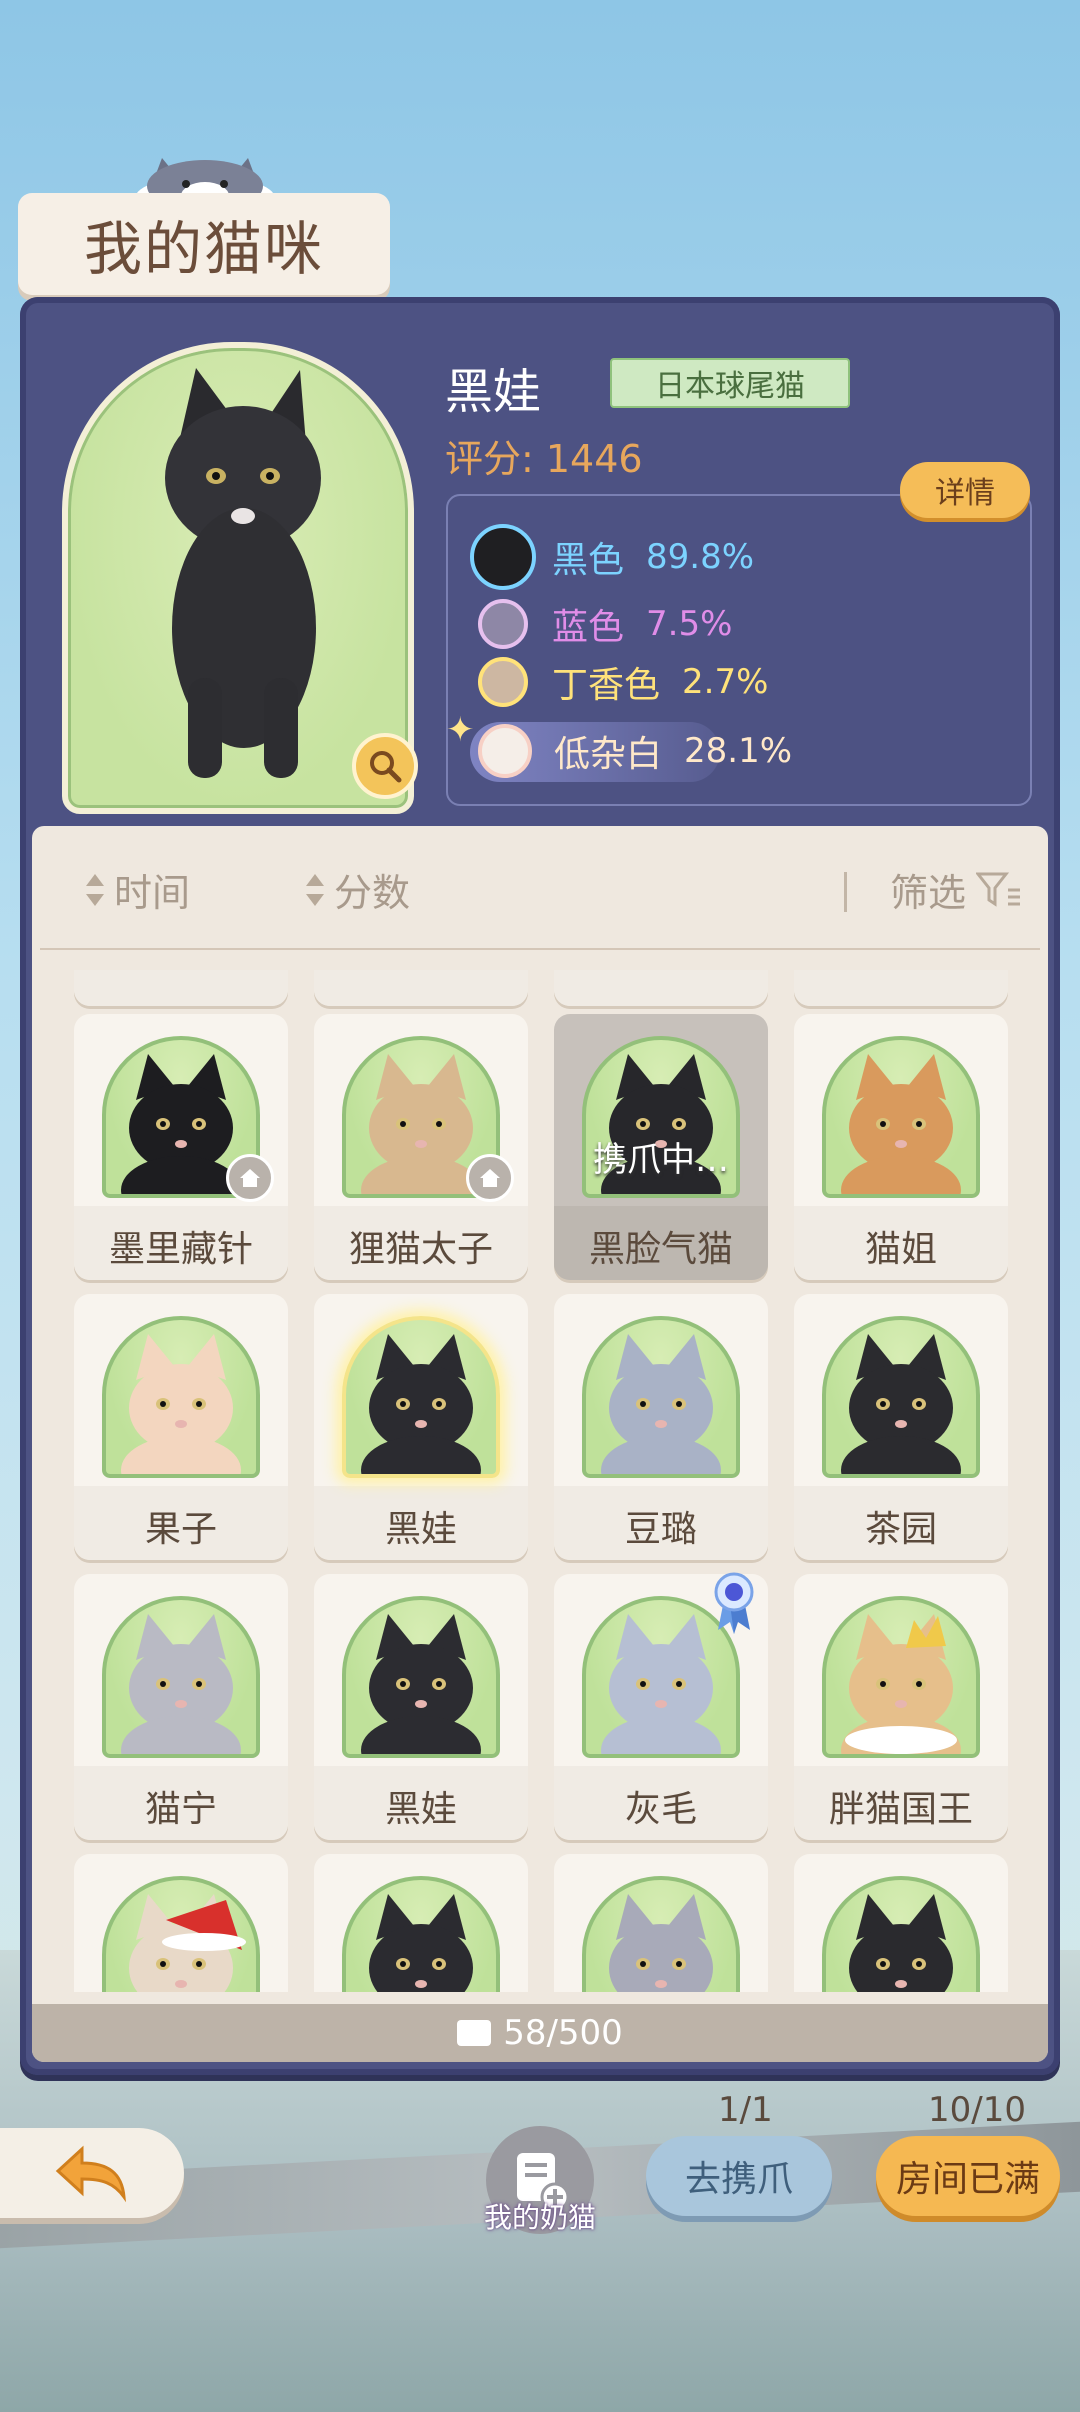 This screenshot has height=2412, width=1080. What do you see at coordinates (503, 682) in the screenshot?
I see `lilac-swatch-icon` at bounding box center [503, 682].